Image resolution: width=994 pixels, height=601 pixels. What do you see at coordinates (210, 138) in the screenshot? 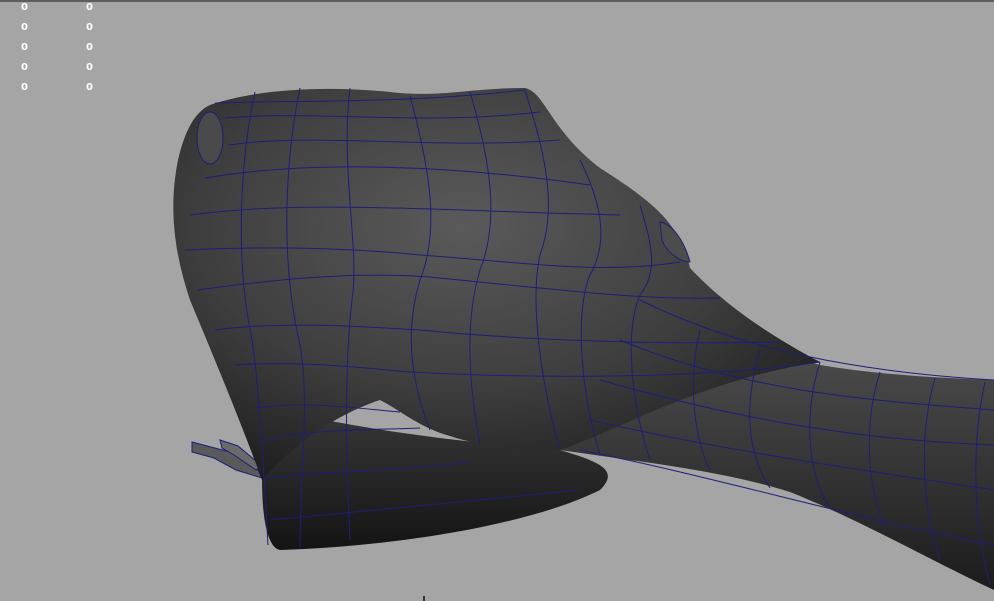
I see `eye-bump` at bounding box center [210, 138].